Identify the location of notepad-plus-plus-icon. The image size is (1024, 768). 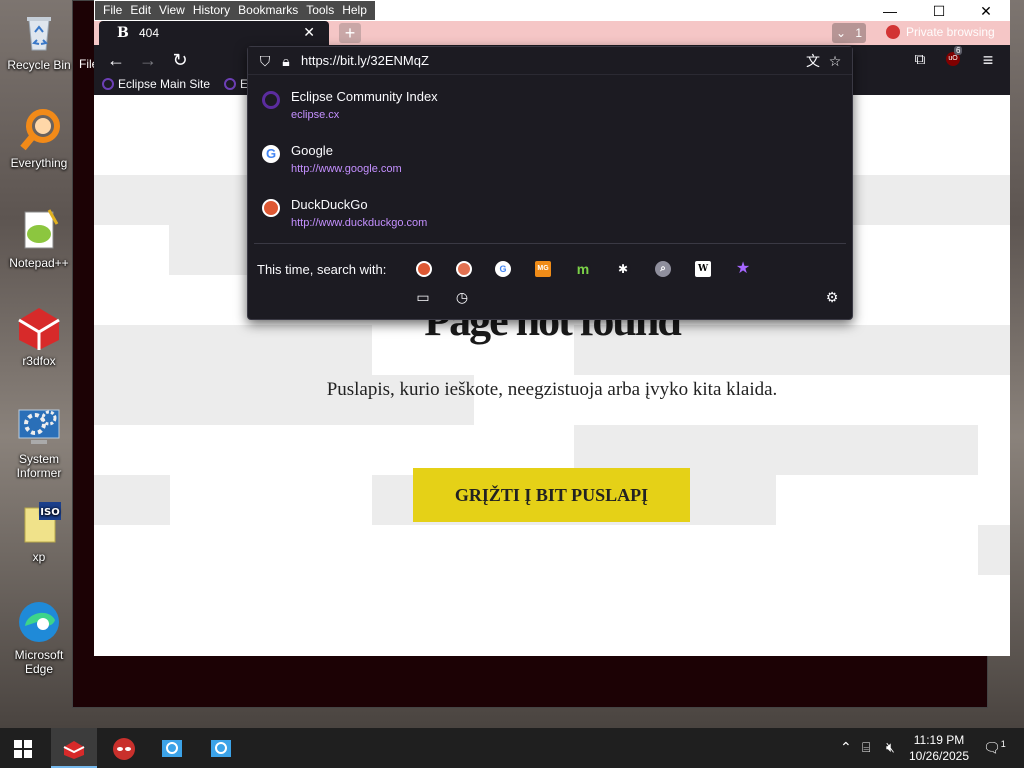
(39, 230).